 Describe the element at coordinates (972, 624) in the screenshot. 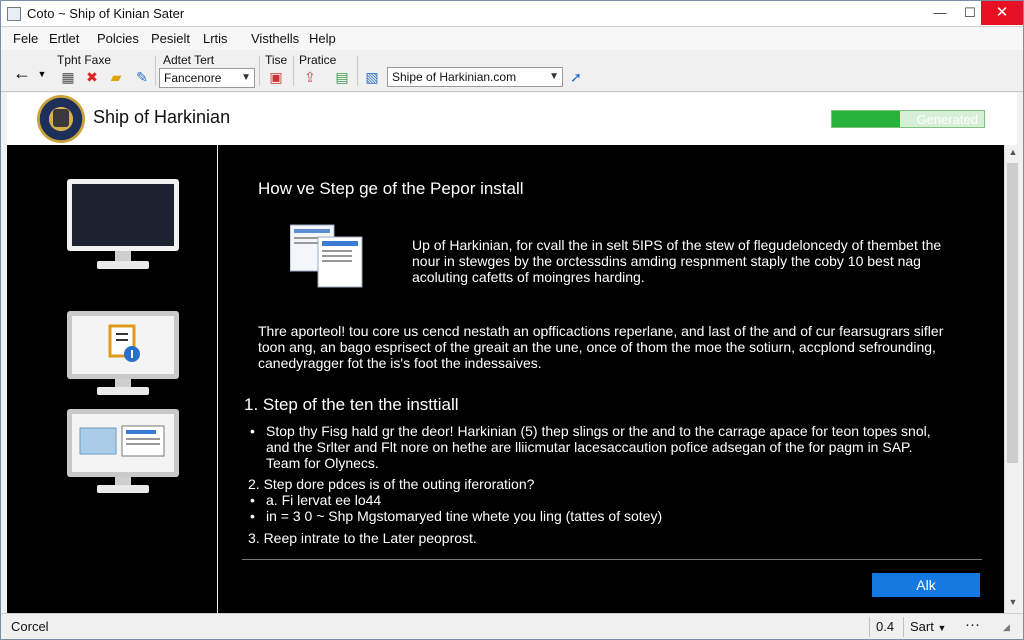

I see `ellipsis-icon: ···` at that location.